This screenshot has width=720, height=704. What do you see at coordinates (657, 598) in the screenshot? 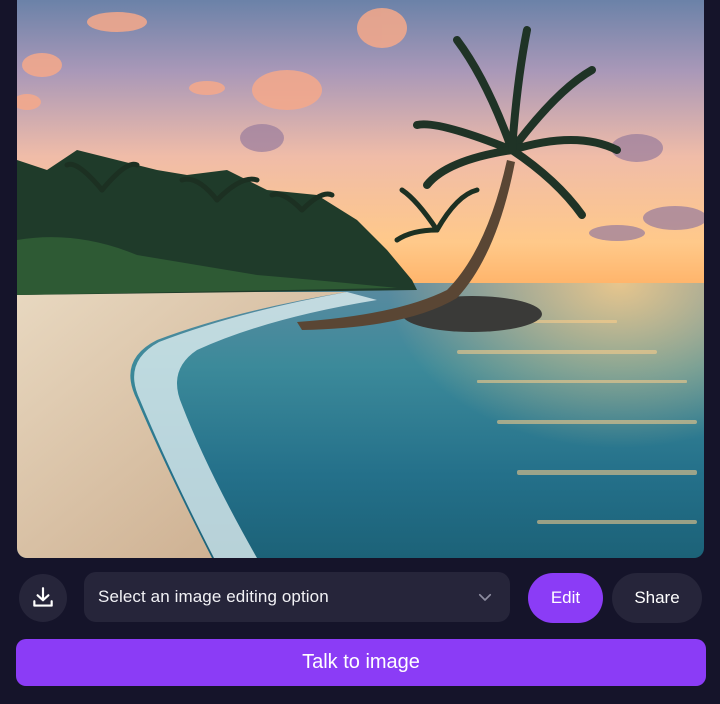
I see `share-button: Share` at bounding box center [657, 598].